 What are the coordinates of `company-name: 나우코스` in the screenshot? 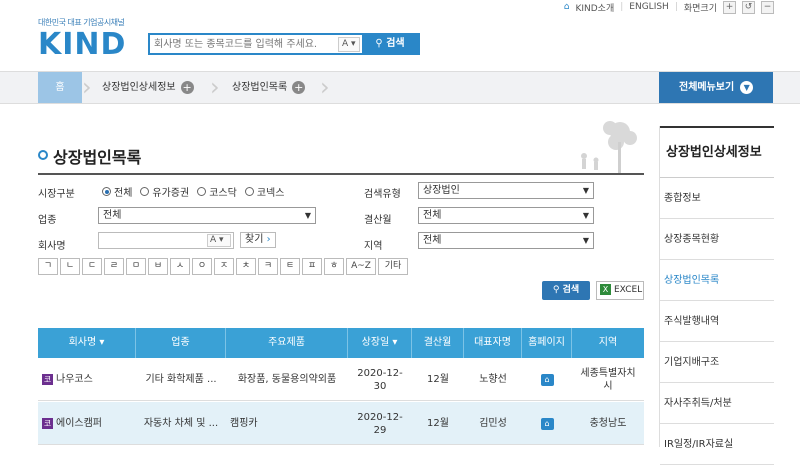 It's located at (74, 379).